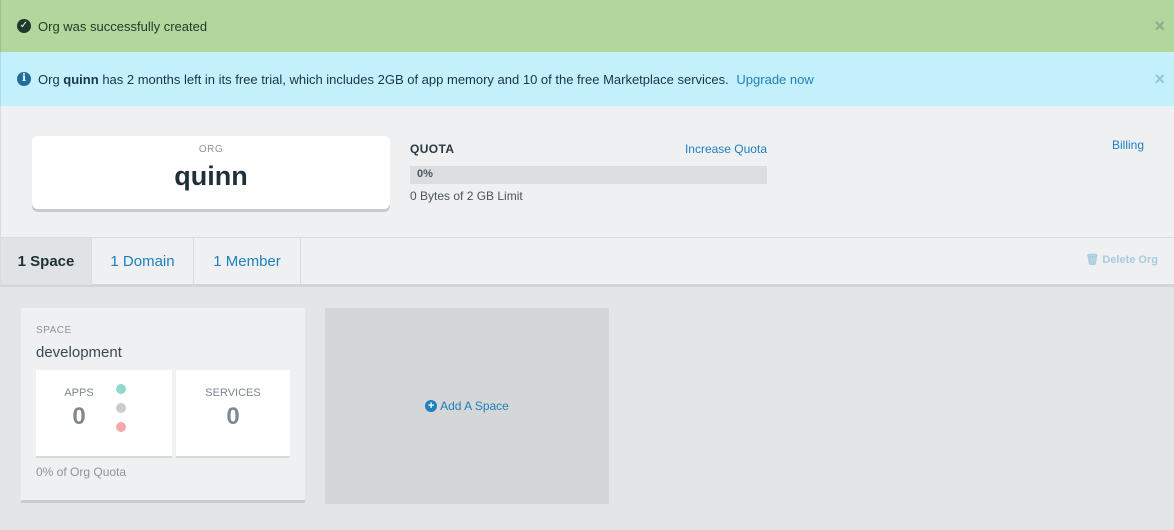  I want to click on tab-spaces: 1 Space, so click(46, 261).